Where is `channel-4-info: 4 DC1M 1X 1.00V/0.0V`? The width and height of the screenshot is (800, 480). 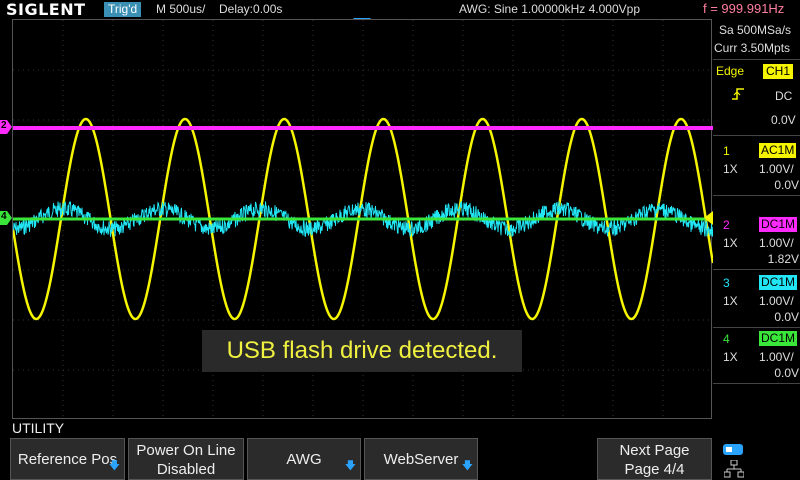
channel-4-info: 4 DC1M 1X 1.00V/0.0V is located at coordinates (756, 356).